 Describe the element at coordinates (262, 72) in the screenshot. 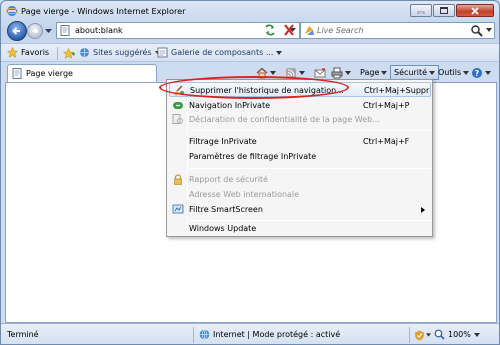

I see `home-icon` at that location.